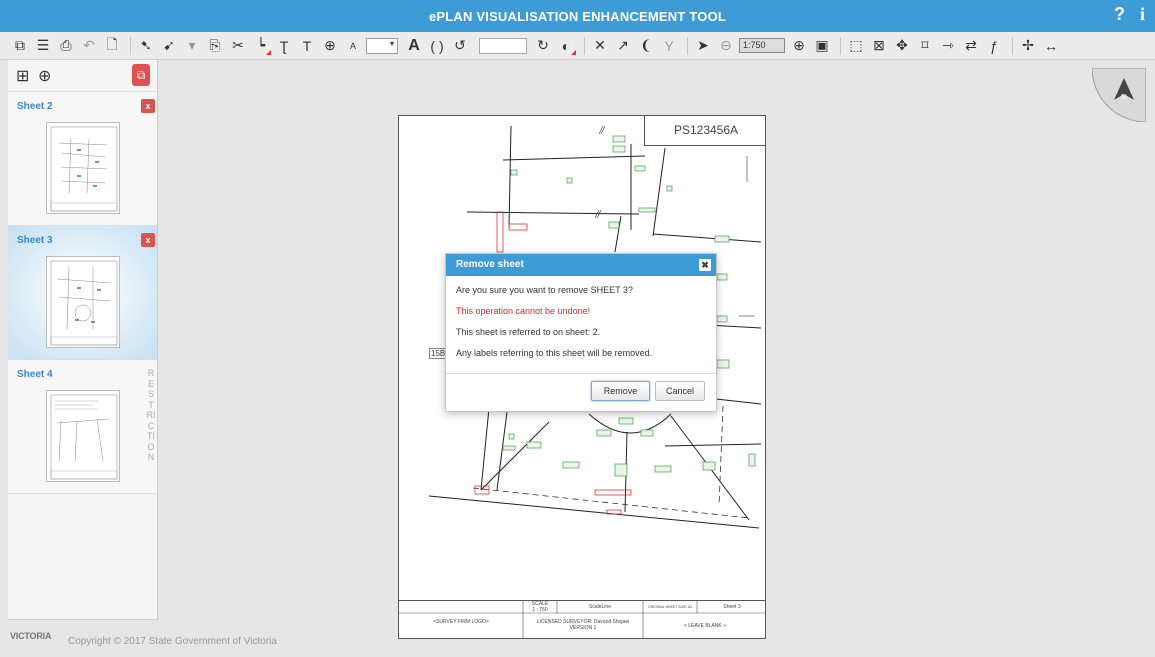 The width and height of the screenshot is (1155, 657). I want to click on sheet-item-2: Sheet 2 x, so click(82, 159).